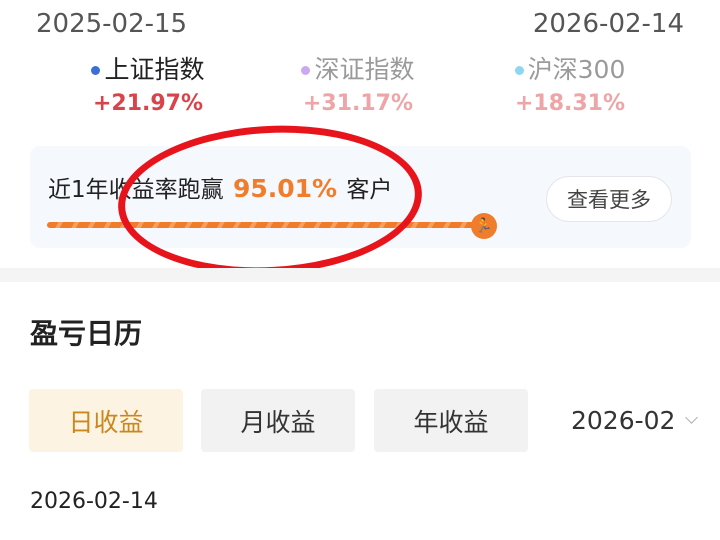 This screenshot has width=720, height=540. I want to click on rank-text-suffix: 客户, so click(369, 190).